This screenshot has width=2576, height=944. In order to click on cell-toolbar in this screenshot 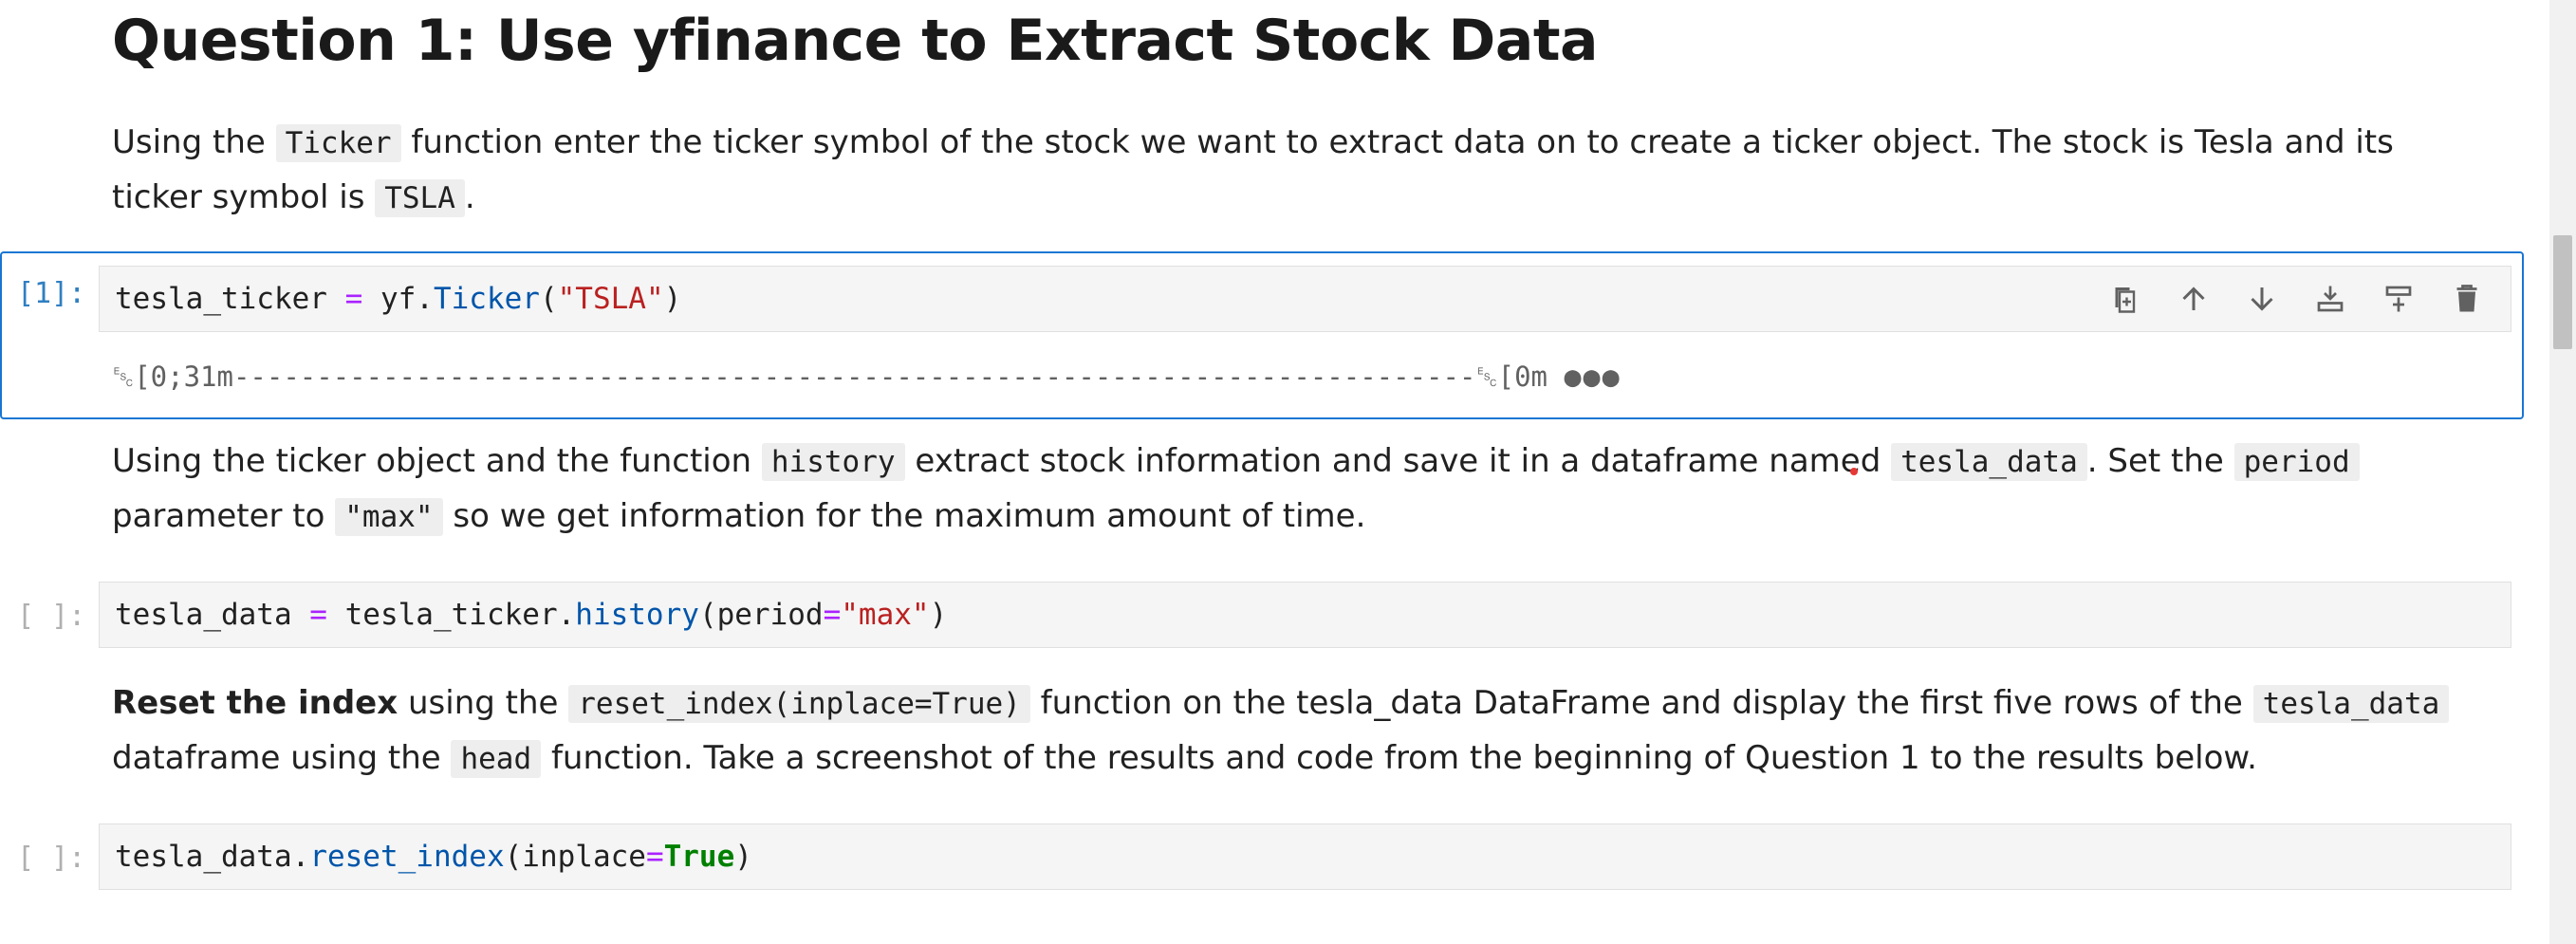, I will do `click(2296, 299)`.